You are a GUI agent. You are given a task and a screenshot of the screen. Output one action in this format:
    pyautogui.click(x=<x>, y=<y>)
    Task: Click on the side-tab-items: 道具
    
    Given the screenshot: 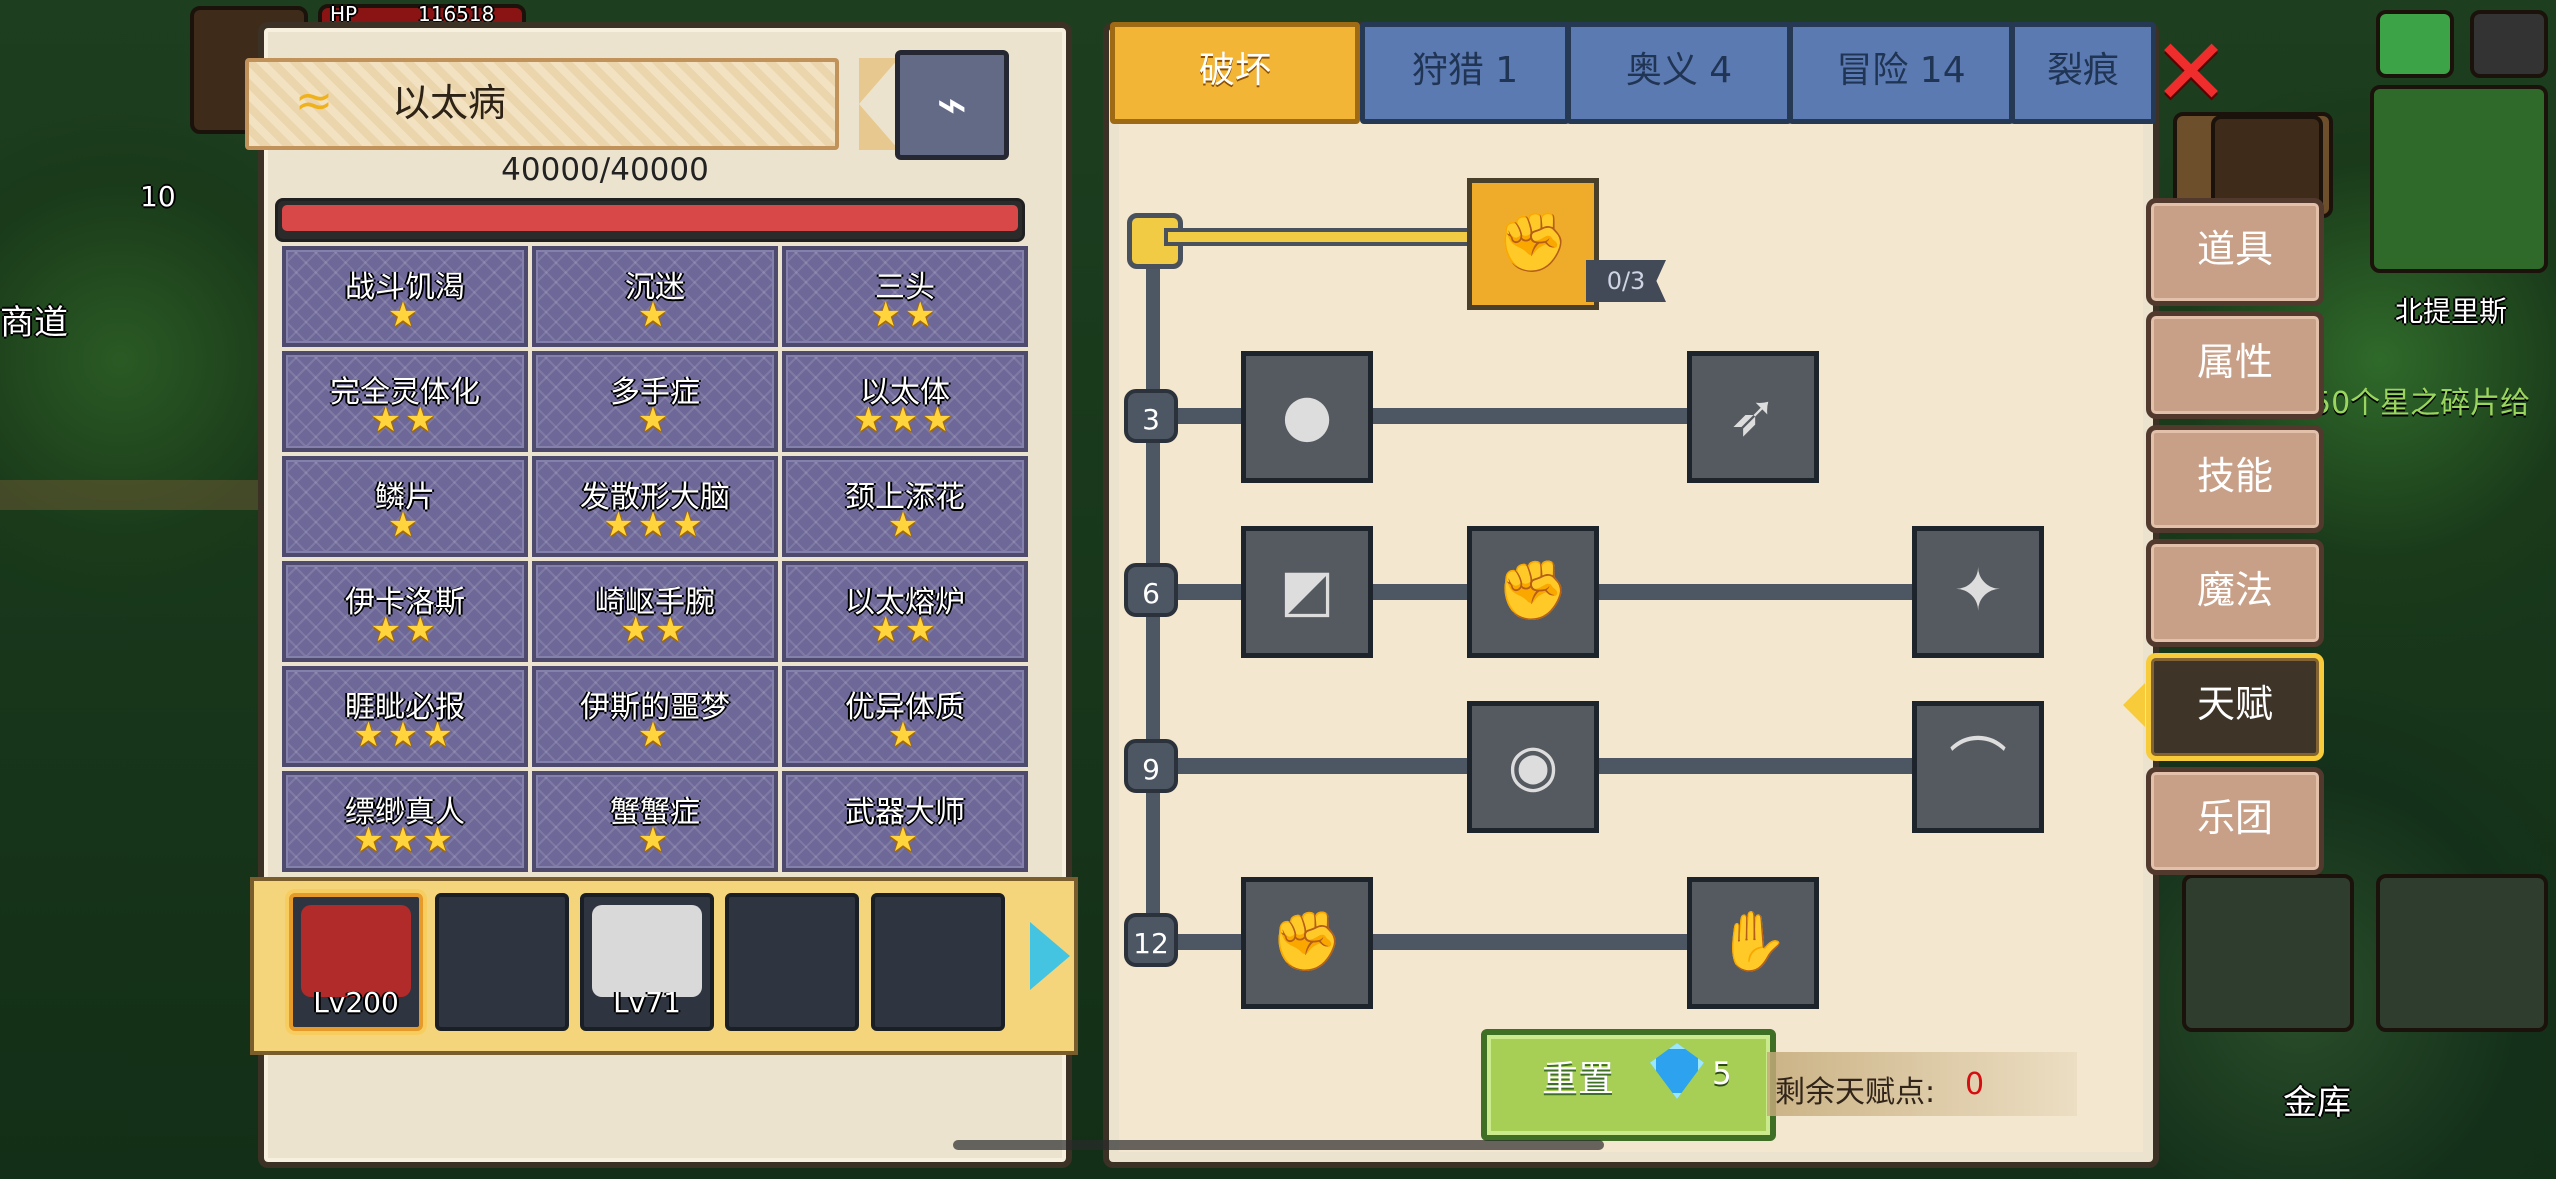 What is the action you would take?
    pyautogui.click(x=2235, y=252)
    